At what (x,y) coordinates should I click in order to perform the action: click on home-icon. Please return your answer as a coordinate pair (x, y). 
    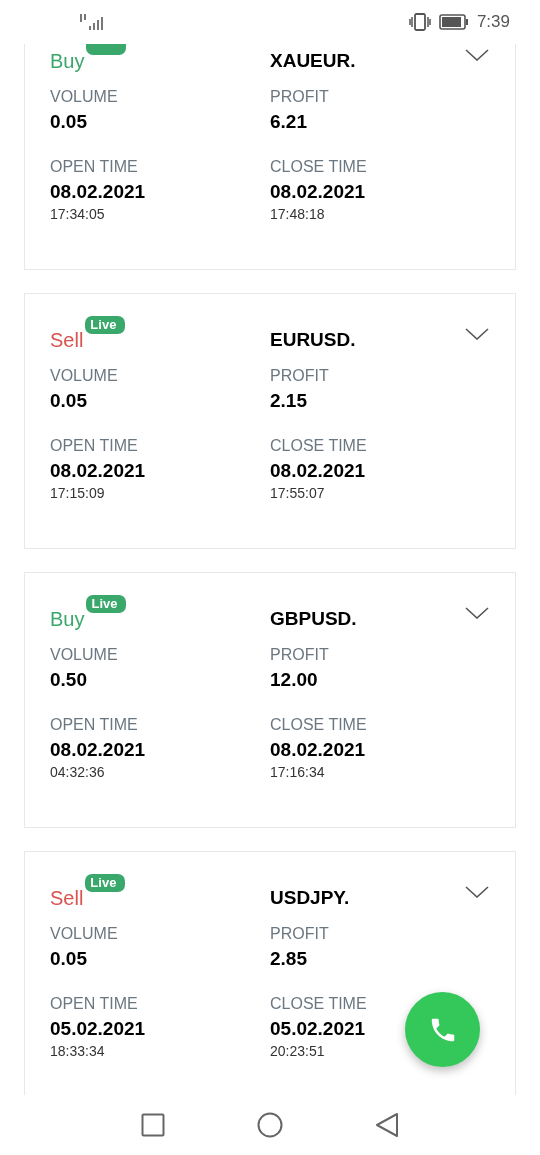
    Looking at the image, I should click on (270, 1125).